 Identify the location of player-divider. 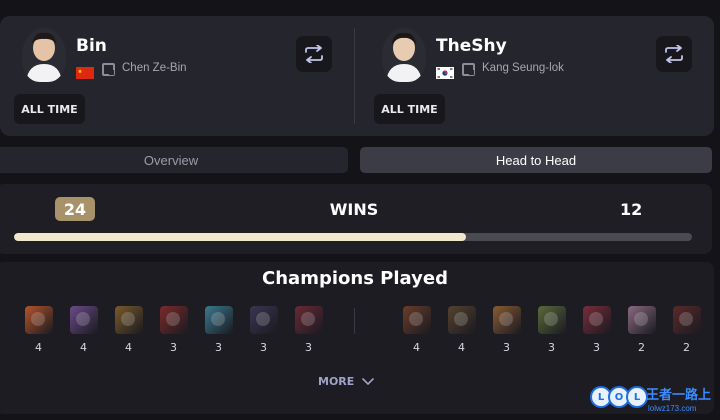
(354, 76).